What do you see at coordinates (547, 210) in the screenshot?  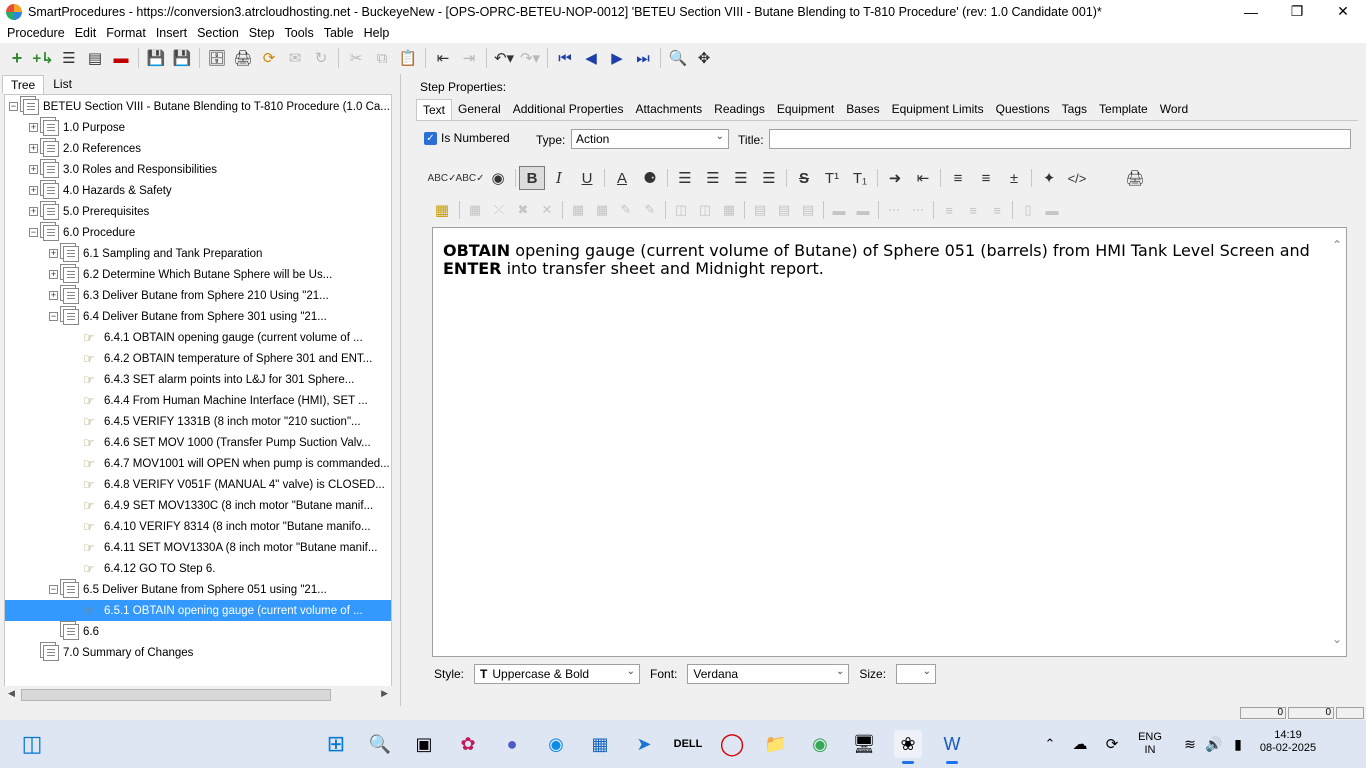 I see `delete-row-icon: ✕` at bounding box center [547, 210].